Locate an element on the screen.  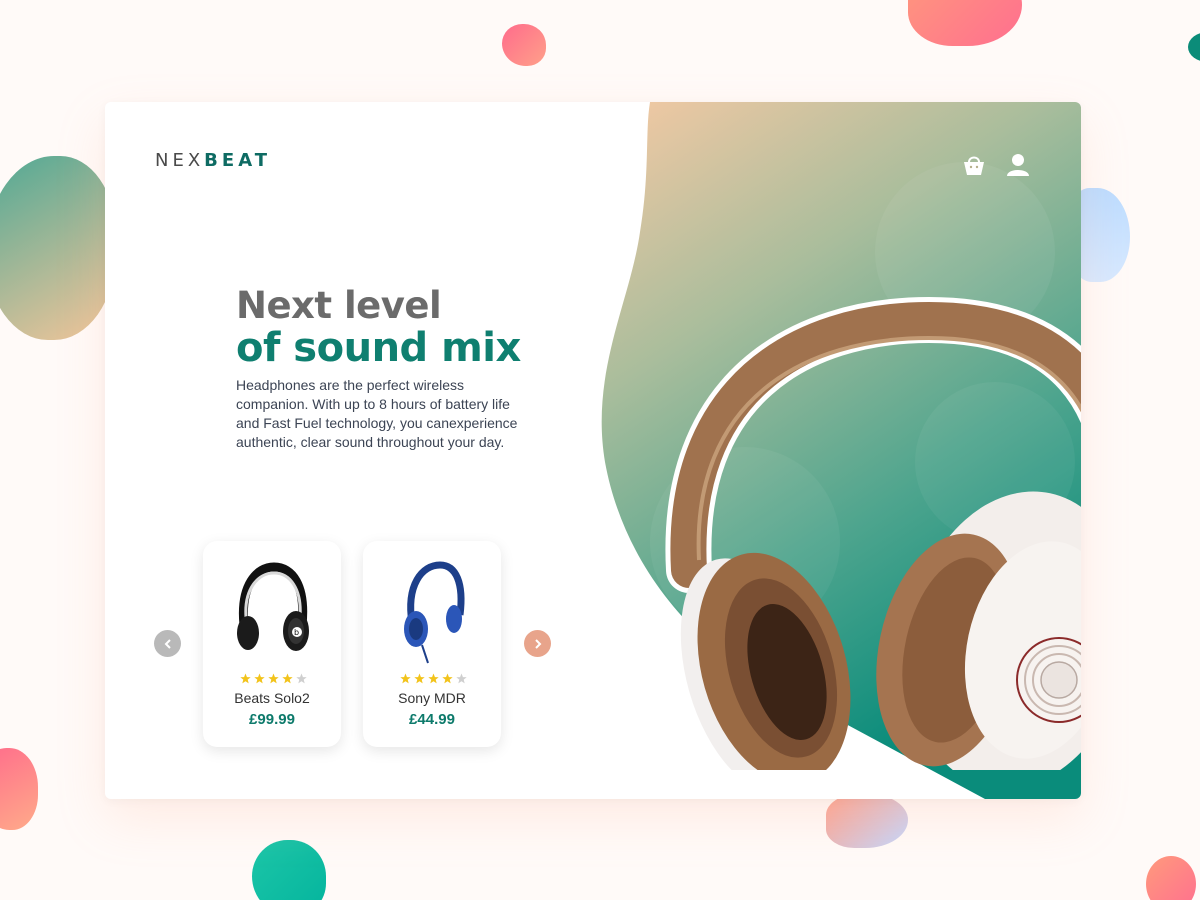
product-card-sony-mdr: Sony MDR £44.99 is located at coordinates (432, 644).